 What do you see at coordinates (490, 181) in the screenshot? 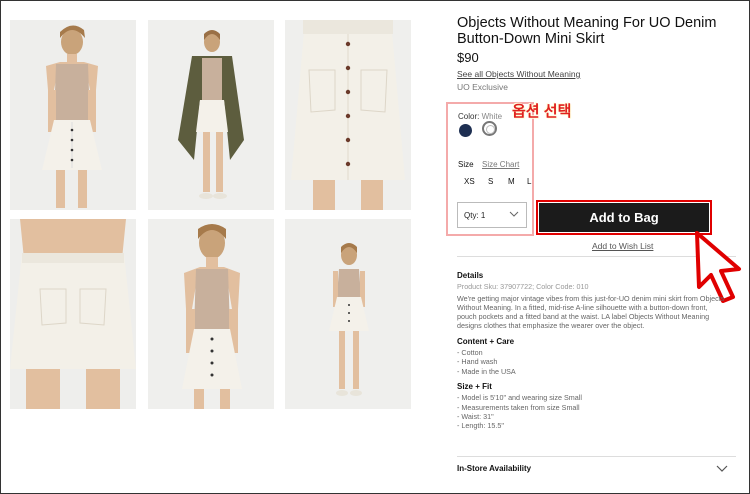
I see `size-s: S` at bounding box center [490, 181].